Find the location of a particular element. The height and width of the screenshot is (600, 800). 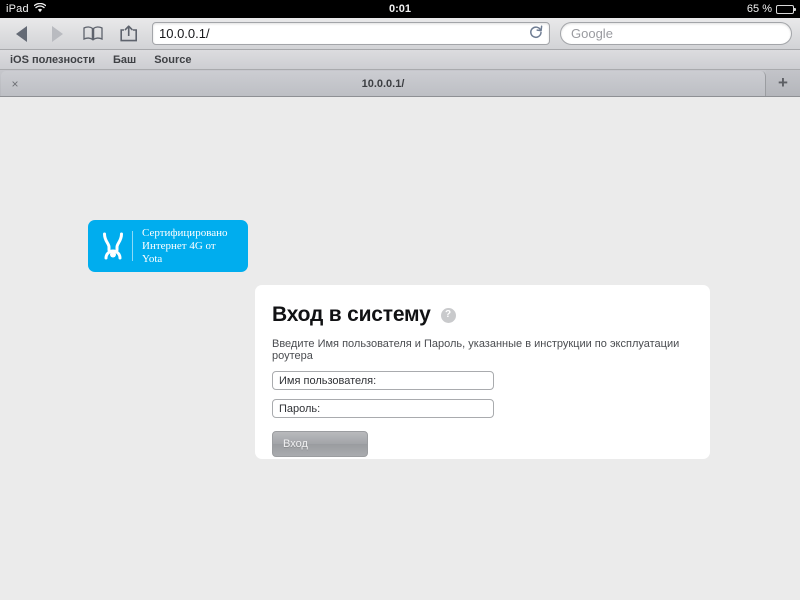

yota-badge-text: Сертифицировано Интернет 4G от Yota is located at coordinates (190, 246).